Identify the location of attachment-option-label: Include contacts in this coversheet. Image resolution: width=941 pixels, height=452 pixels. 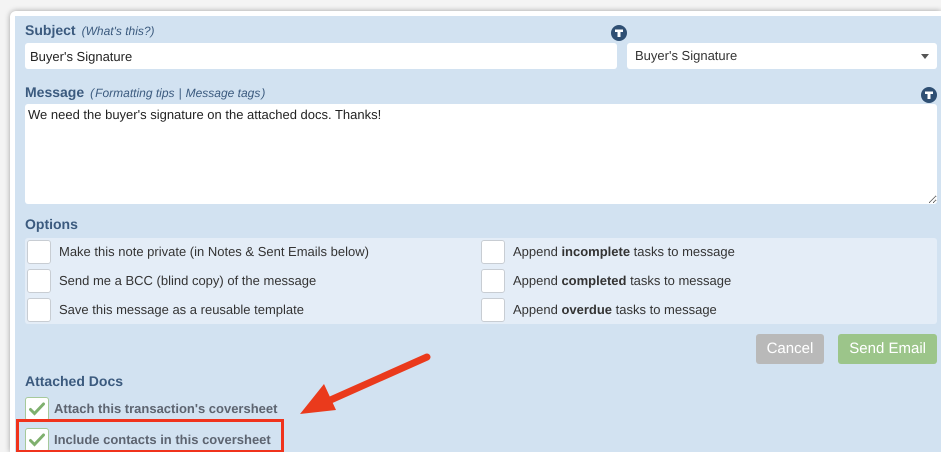
(162, 440).